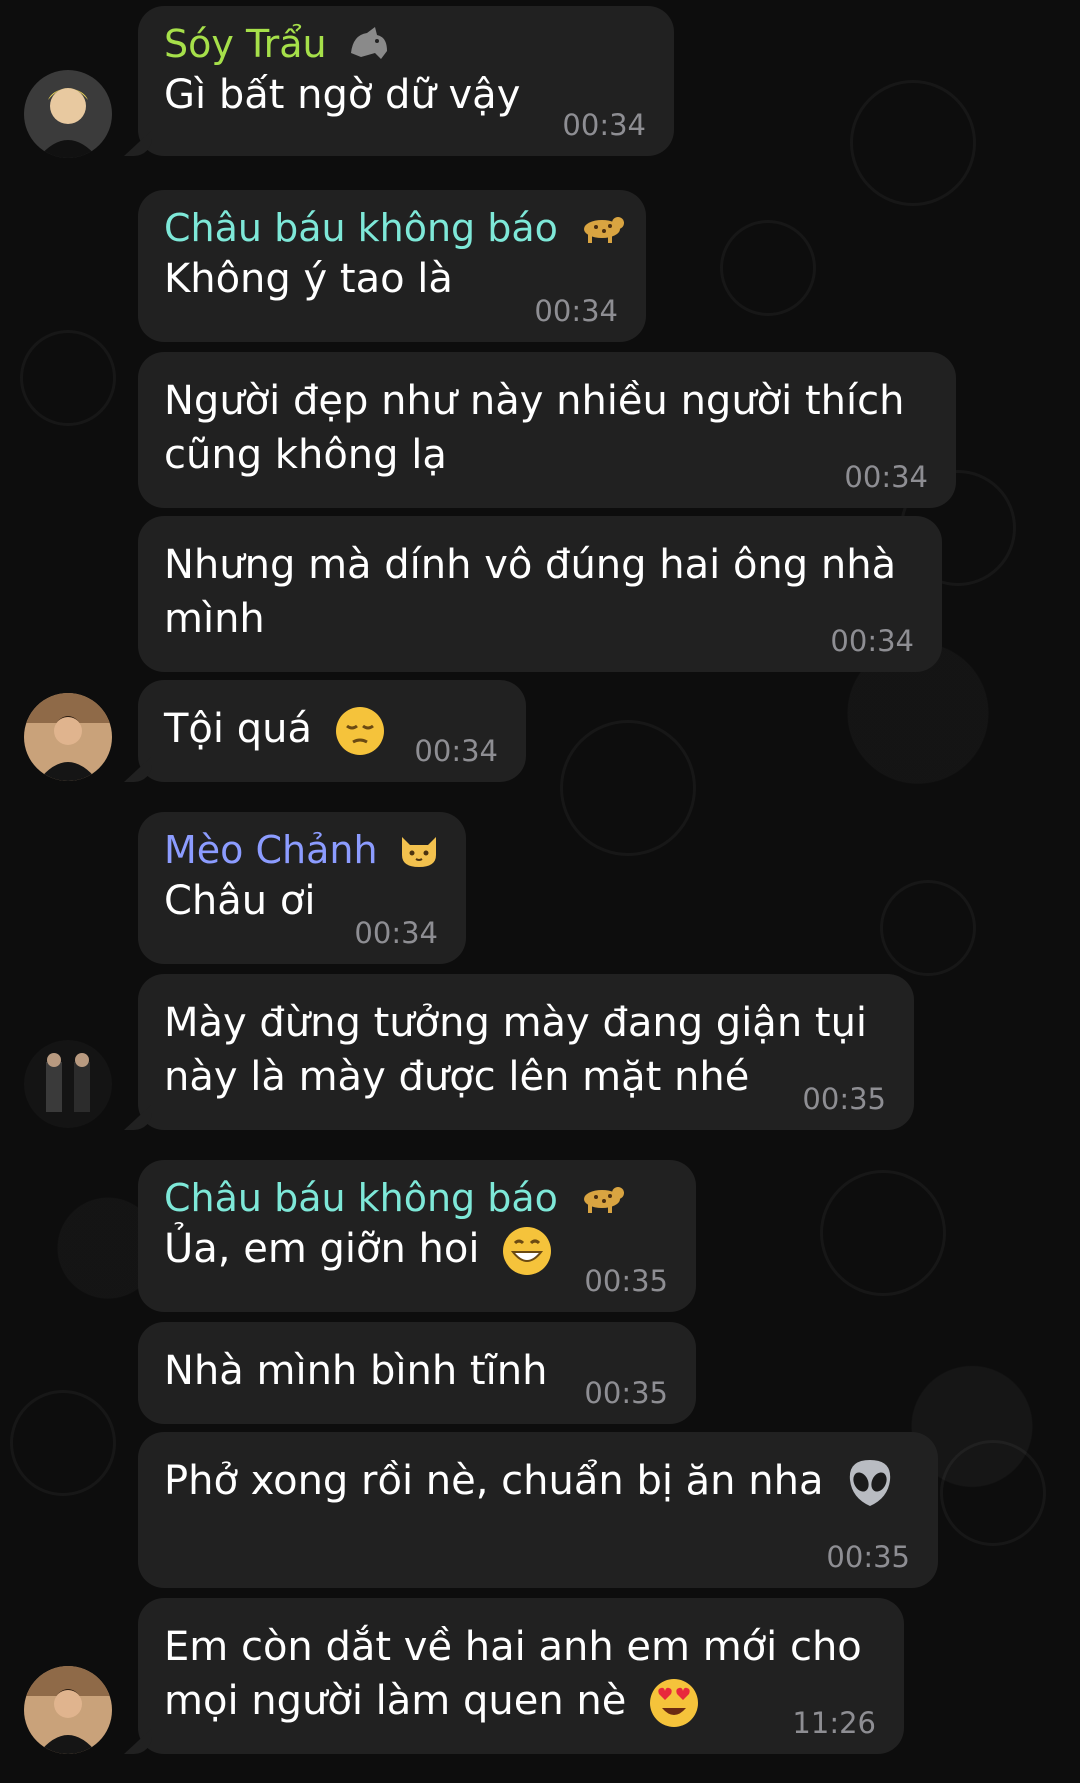 The width and height of the screenshot is (1080, 1783). Describe the element at coordinates (302, 888) in the screenshot. I see `message-bubble: Mèo Chảnh Châu ơi 00:34` at that location.